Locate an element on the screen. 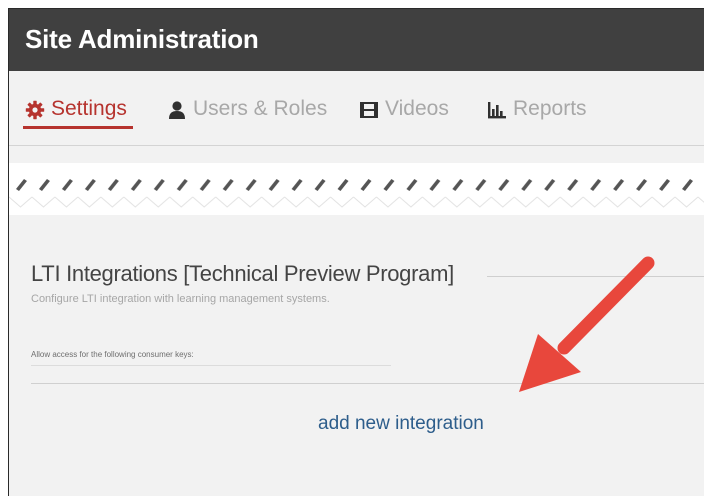 This screenshot has height=496, width=704. tab-videos-label: Videos is located at coordinates (417, 108).